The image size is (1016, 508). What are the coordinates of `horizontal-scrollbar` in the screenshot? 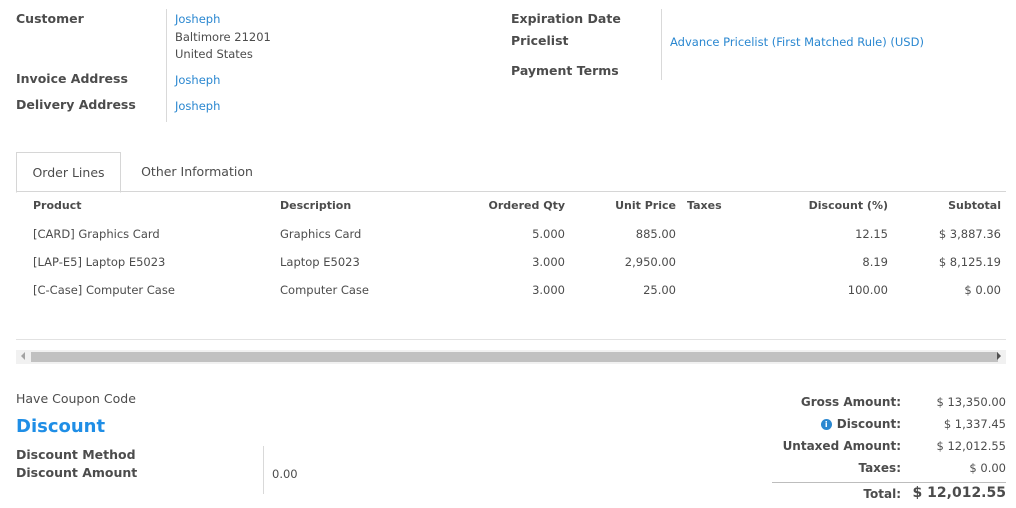 It's located at (511, 357).